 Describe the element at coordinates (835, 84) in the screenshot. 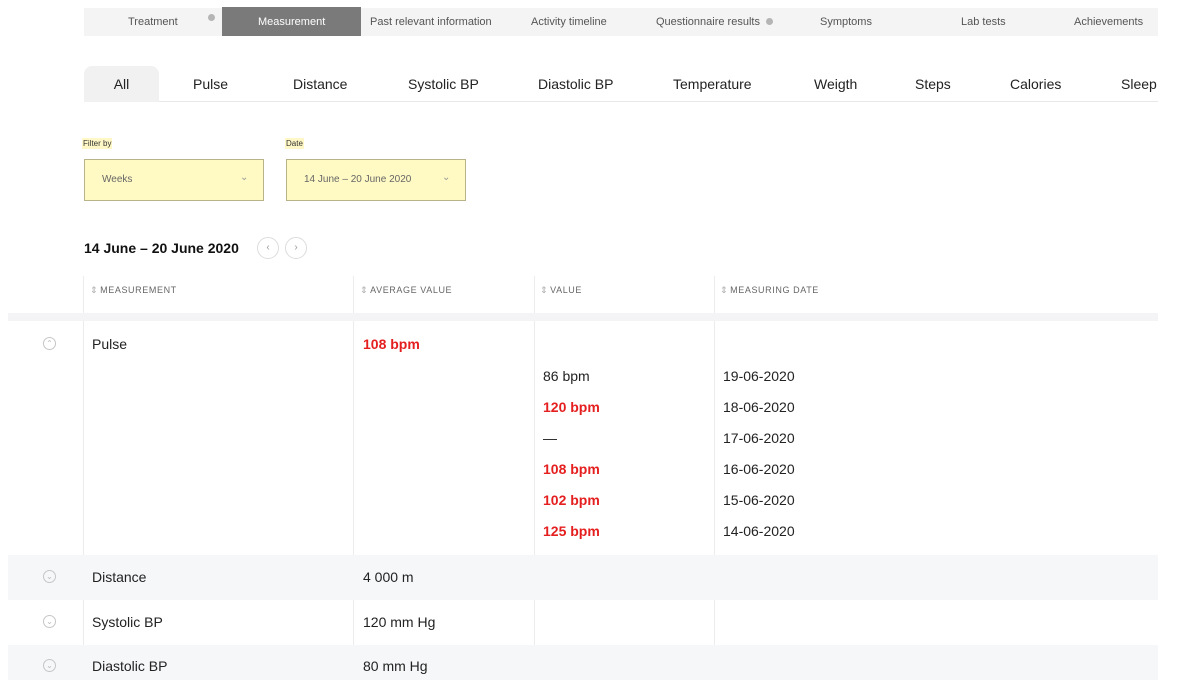

I see `tab-weight: Weigth` at that location.